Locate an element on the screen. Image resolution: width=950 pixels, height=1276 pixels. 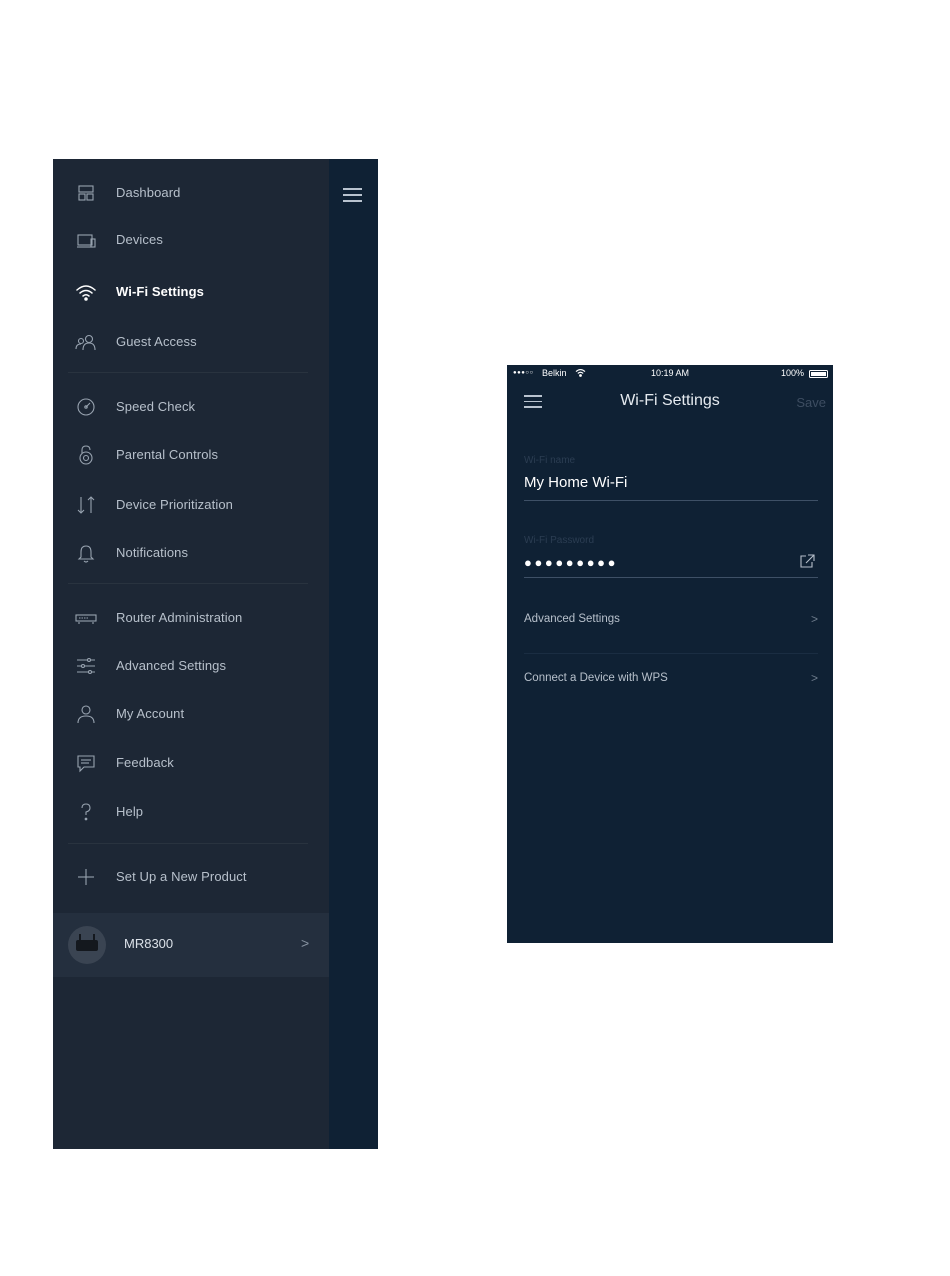
wifi-password-field: ●●●●●●●●● is located at coordinates (571, 562).